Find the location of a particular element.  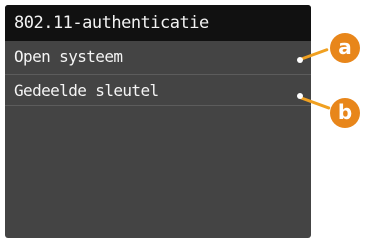

screen-title: 802.11-authenticatie is located at coordinates (111, 23).